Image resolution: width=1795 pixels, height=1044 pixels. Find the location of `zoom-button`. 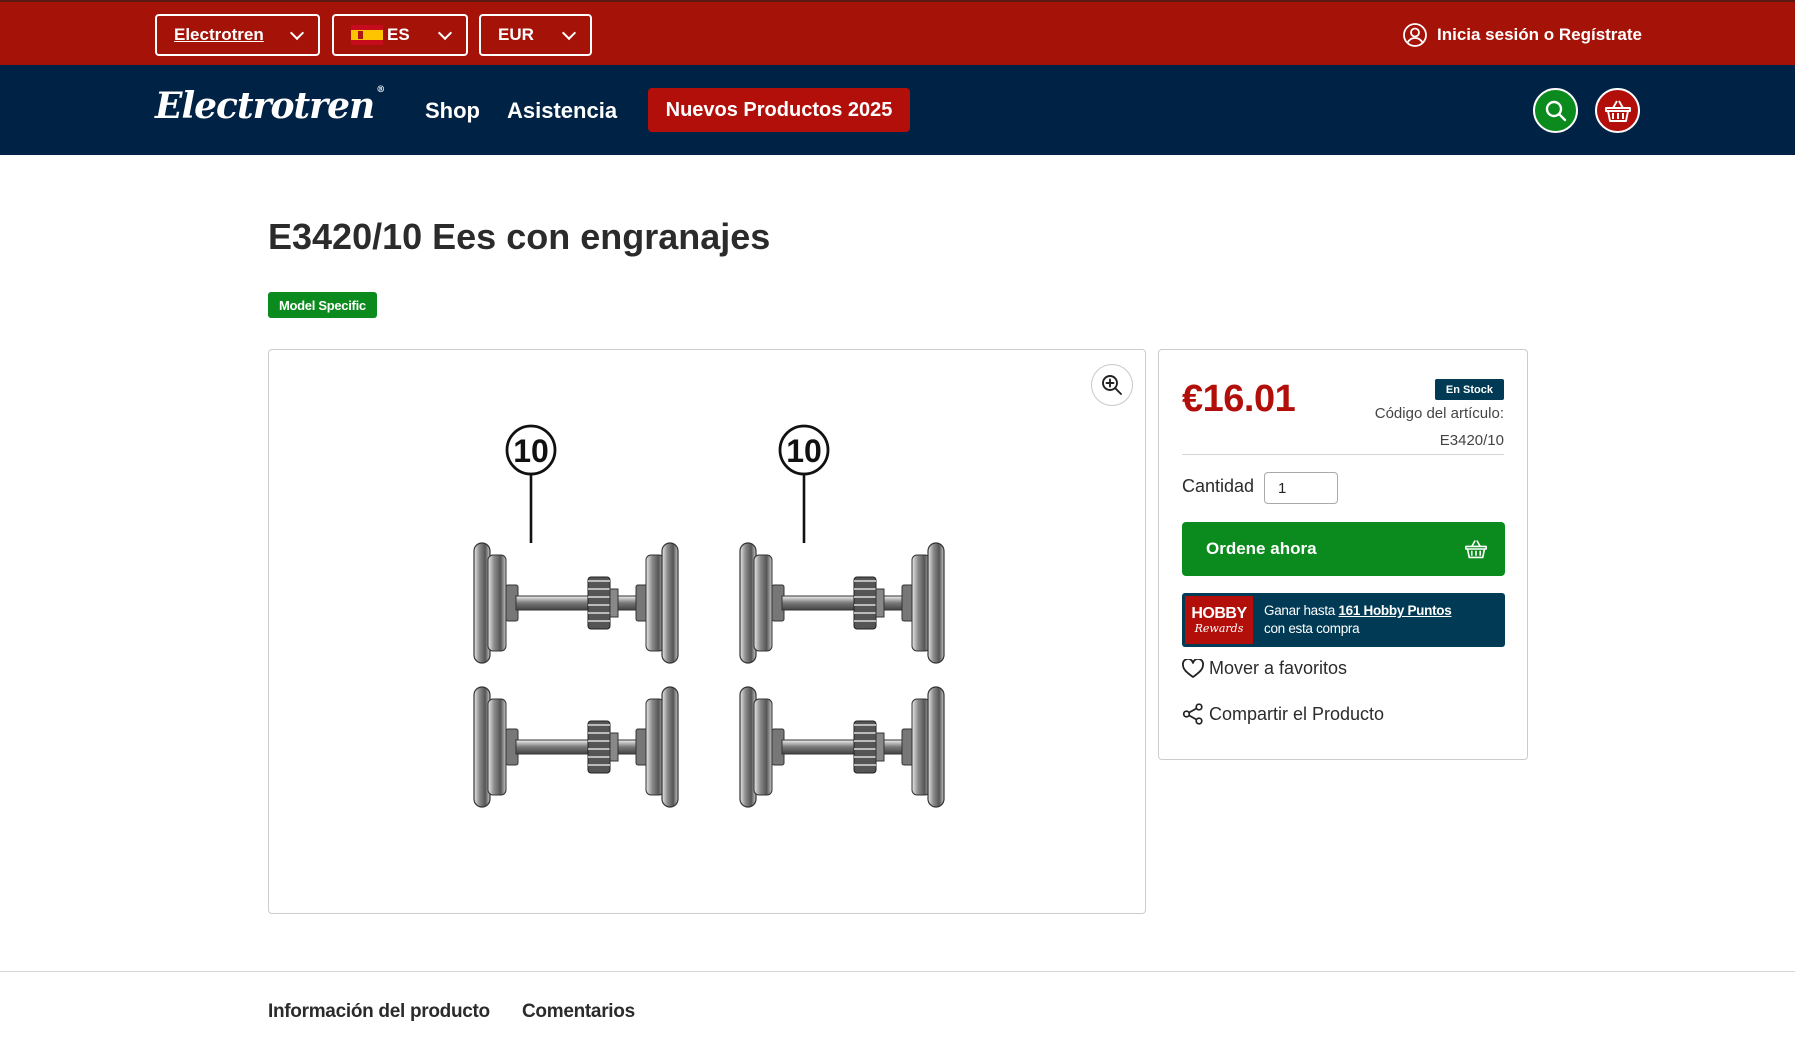

zoom-button is located at coordinates (1112, 385).